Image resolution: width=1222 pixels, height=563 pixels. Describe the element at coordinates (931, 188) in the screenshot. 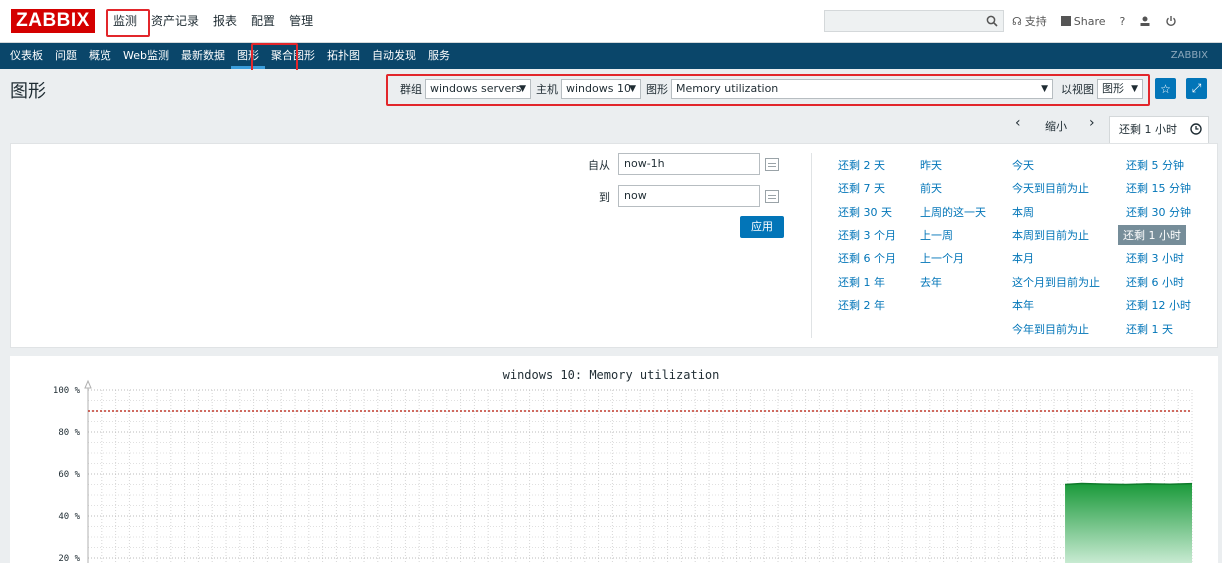

I see `quick-range: 前天` at that location.